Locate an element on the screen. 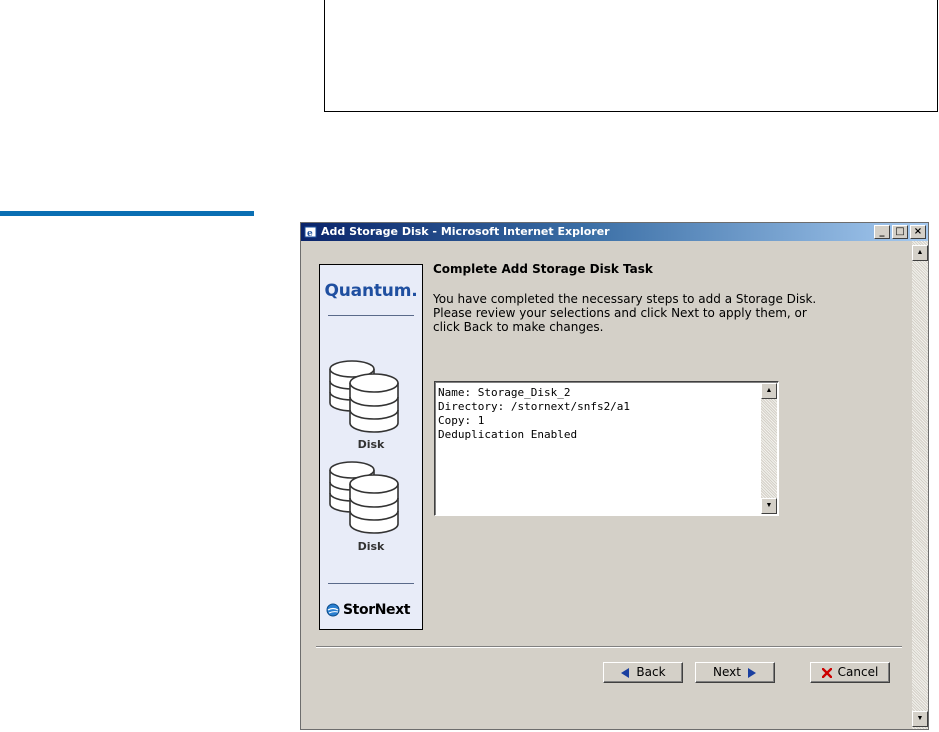 The image size is (939, 732). back-arrow-icon is located at coordinates (625, 672).